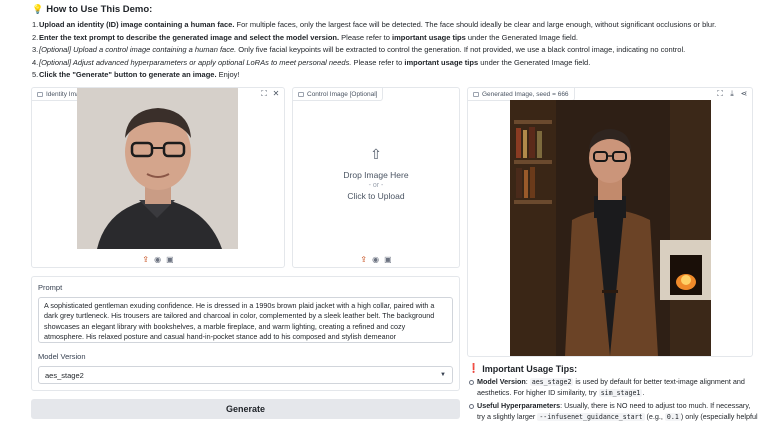 The width and height of the screenshot is (780, 426). I want to click on share-icon: ⋖, so click(744, 94).